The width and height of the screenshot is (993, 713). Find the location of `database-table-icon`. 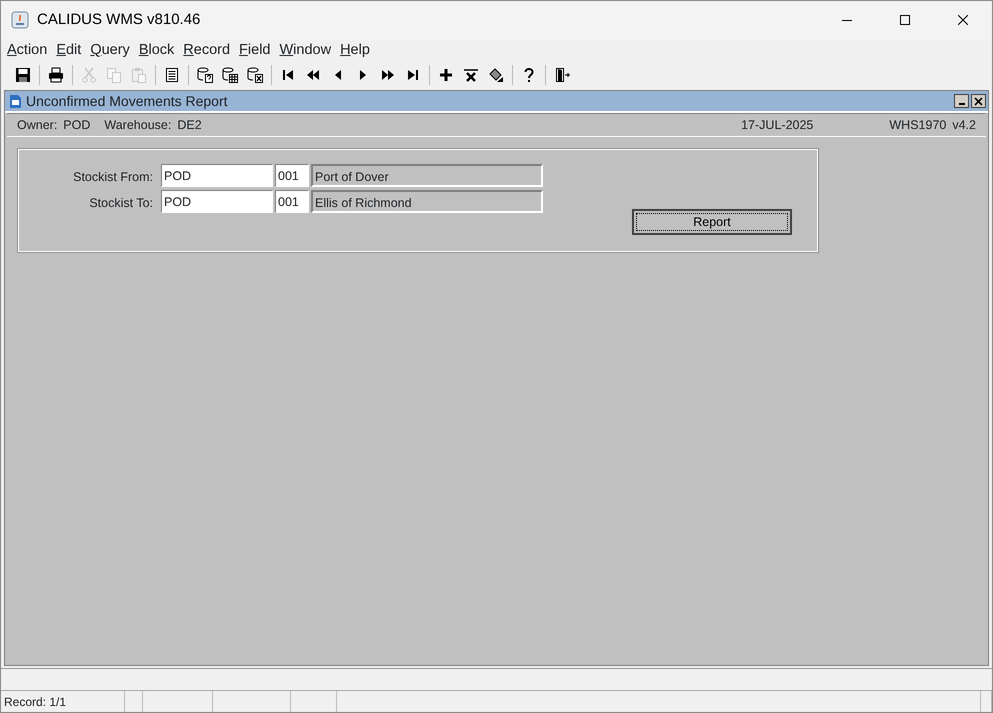

database-table-icon is located at coordinates (230, 75).